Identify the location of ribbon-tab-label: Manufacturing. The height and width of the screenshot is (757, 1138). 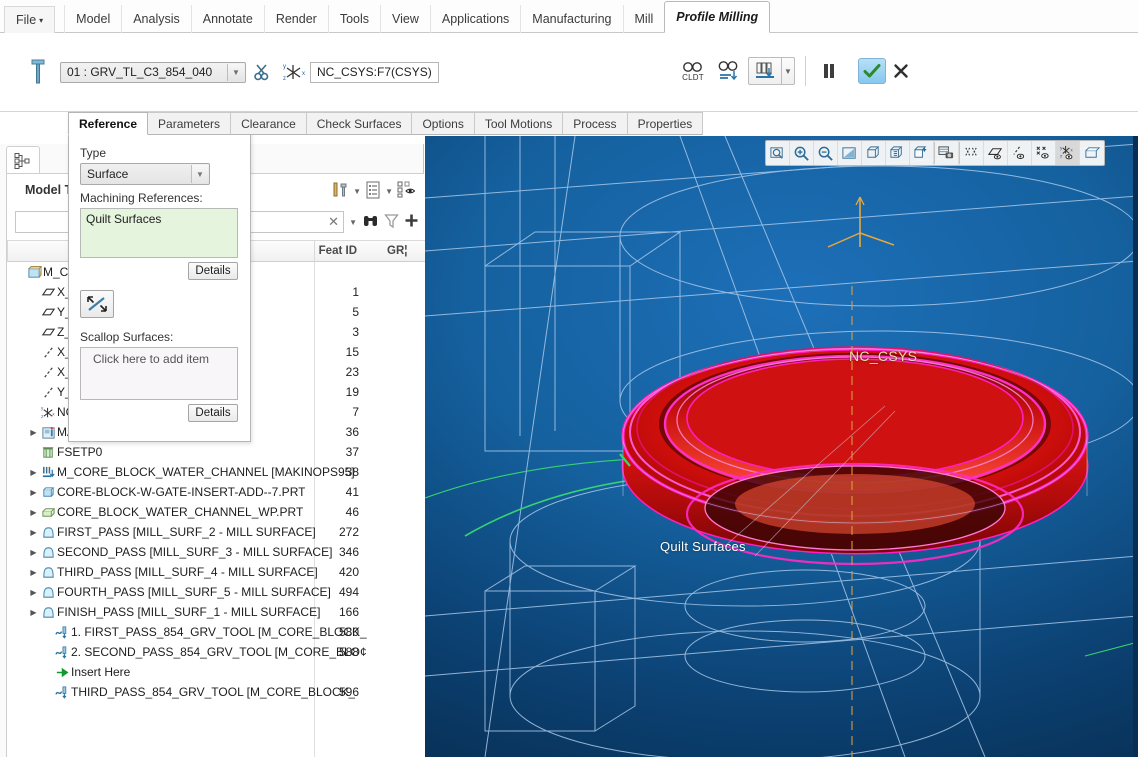
(572, 19).